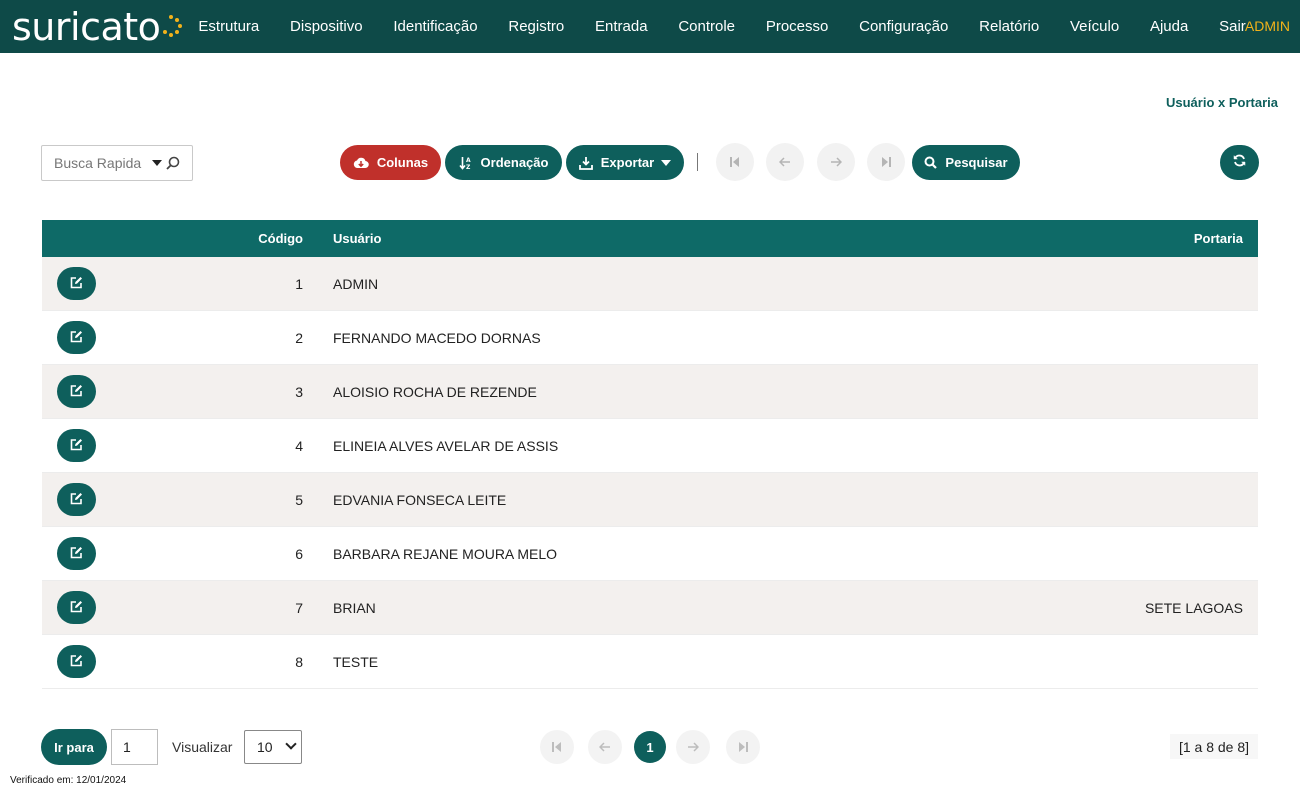 This screenshot has height=795, width=1300. Describe the element at coordinates (796, 26) in the screenshot. I see `menu-item-processo: Processo` at that location.